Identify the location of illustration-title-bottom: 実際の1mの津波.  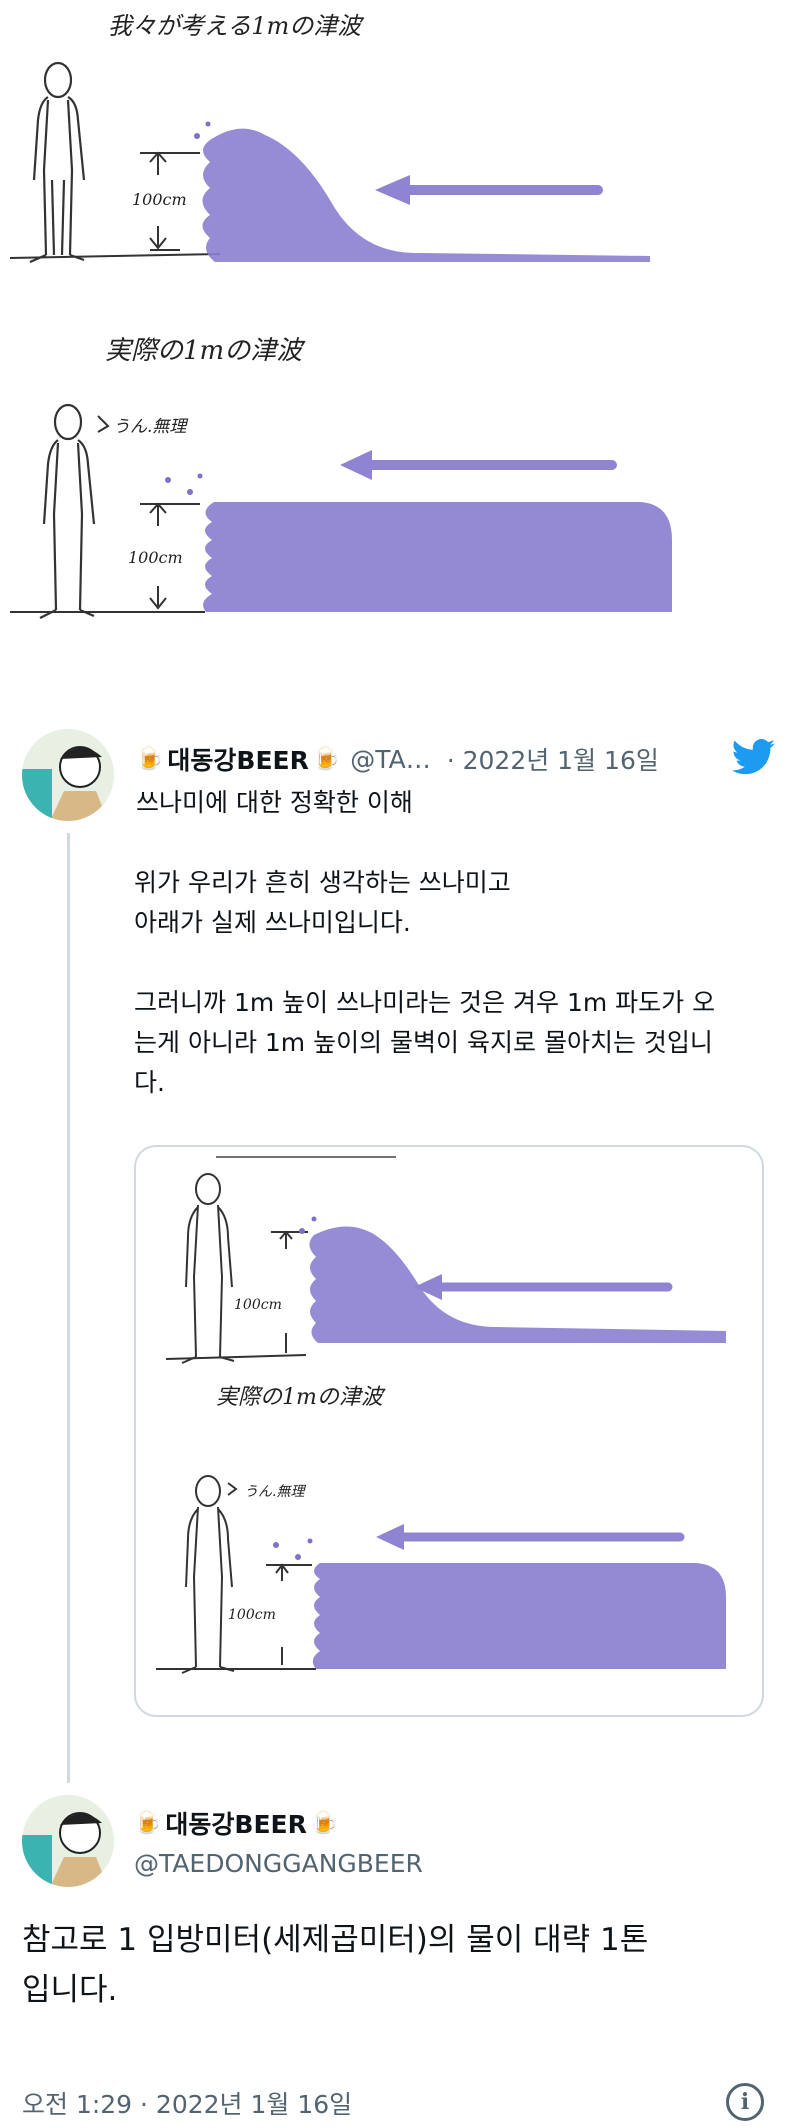
(204, 351).